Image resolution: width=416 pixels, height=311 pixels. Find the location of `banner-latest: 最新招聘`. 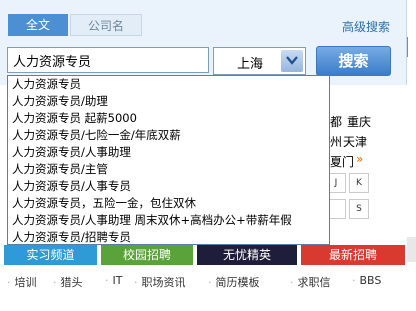

banner-latest: 最新招聘 is located at coordinates (353, 255).